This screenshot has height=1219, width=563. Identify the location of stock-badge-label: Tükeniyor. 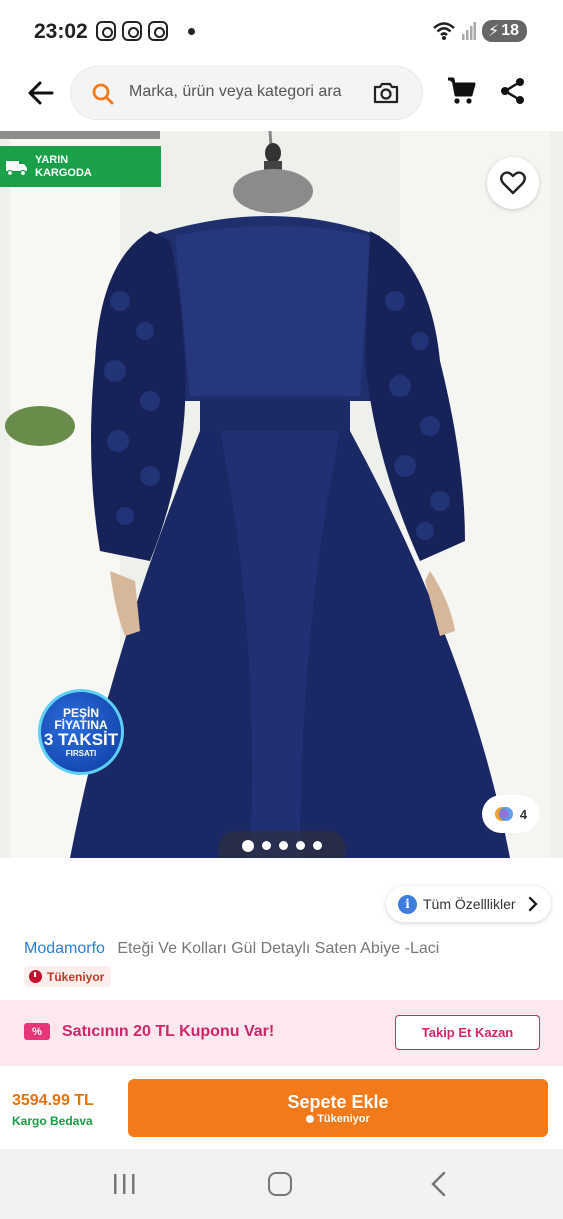
(76, 976).